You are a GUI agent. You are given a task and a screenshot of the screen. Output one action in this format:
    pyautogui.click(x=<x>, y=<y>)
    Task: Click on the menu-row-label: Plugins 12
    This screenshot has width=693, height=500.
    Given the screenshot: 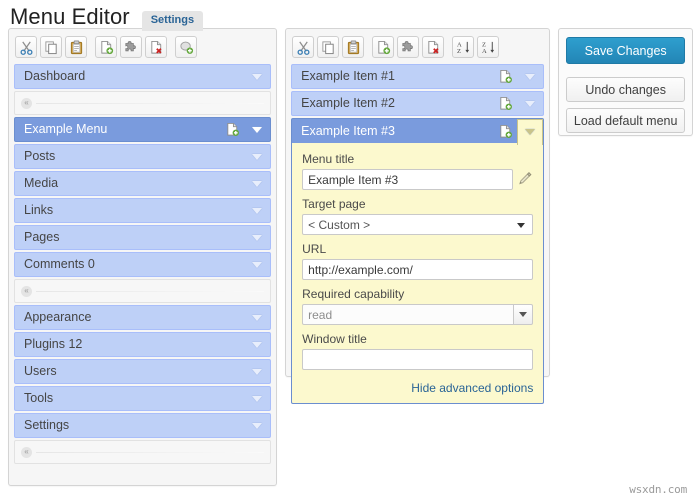 What is the action you would take?
    pyautogui.click(x=53, y=344)
    